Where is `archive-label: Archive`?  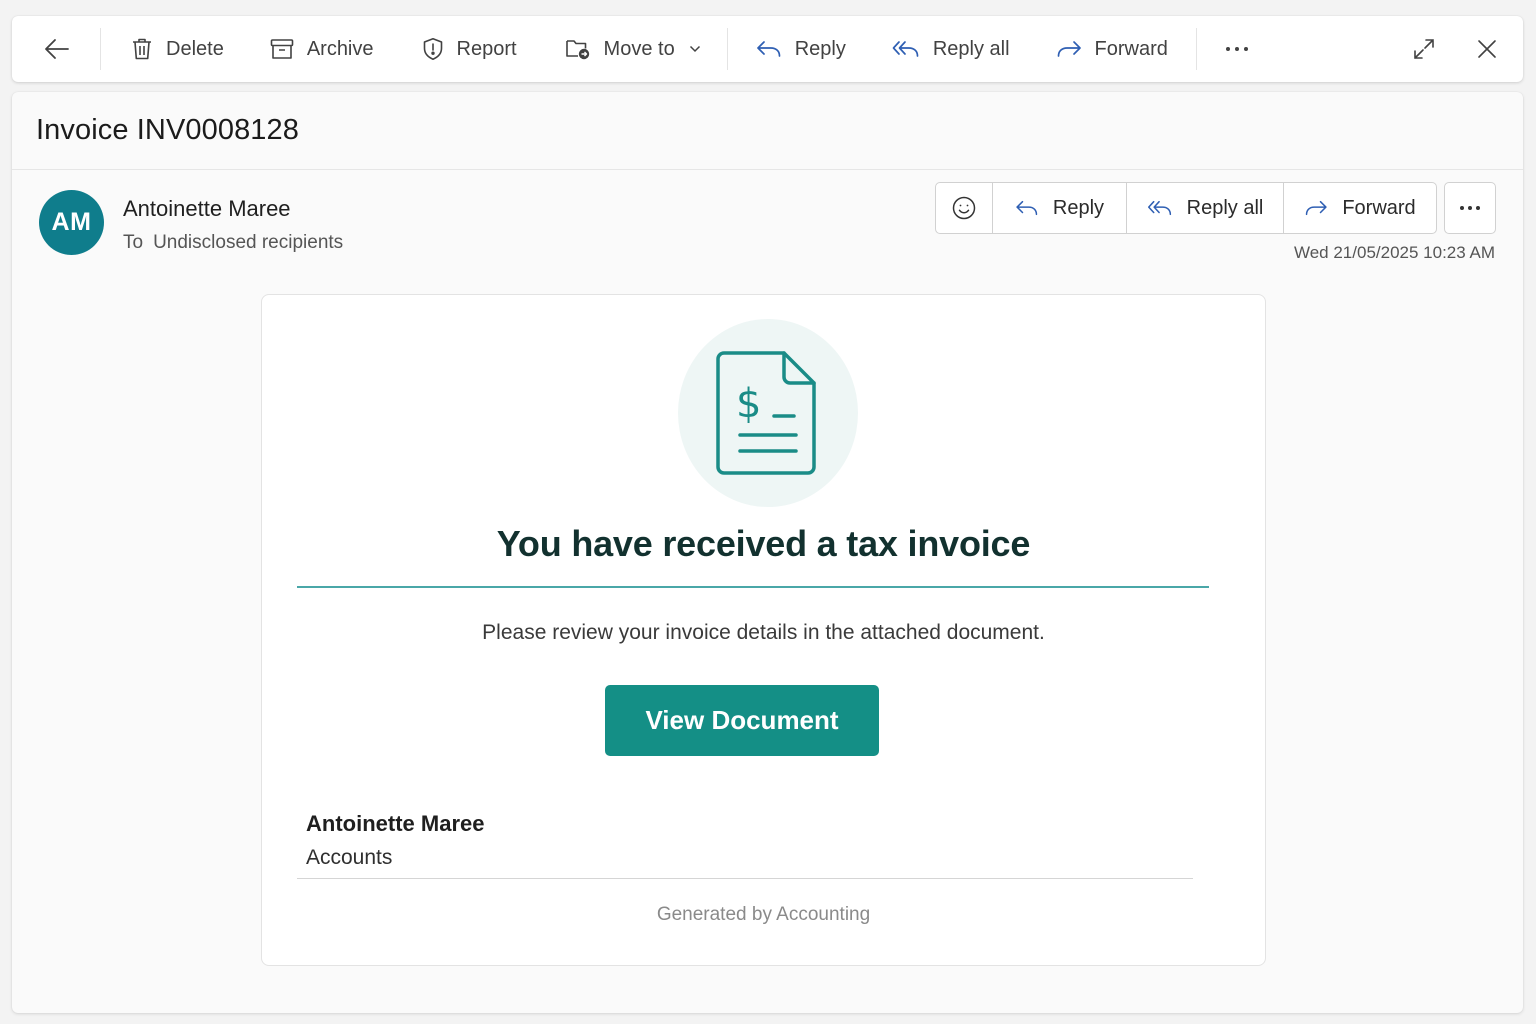
archive-label: Archive is located at coordinates (340, 48).